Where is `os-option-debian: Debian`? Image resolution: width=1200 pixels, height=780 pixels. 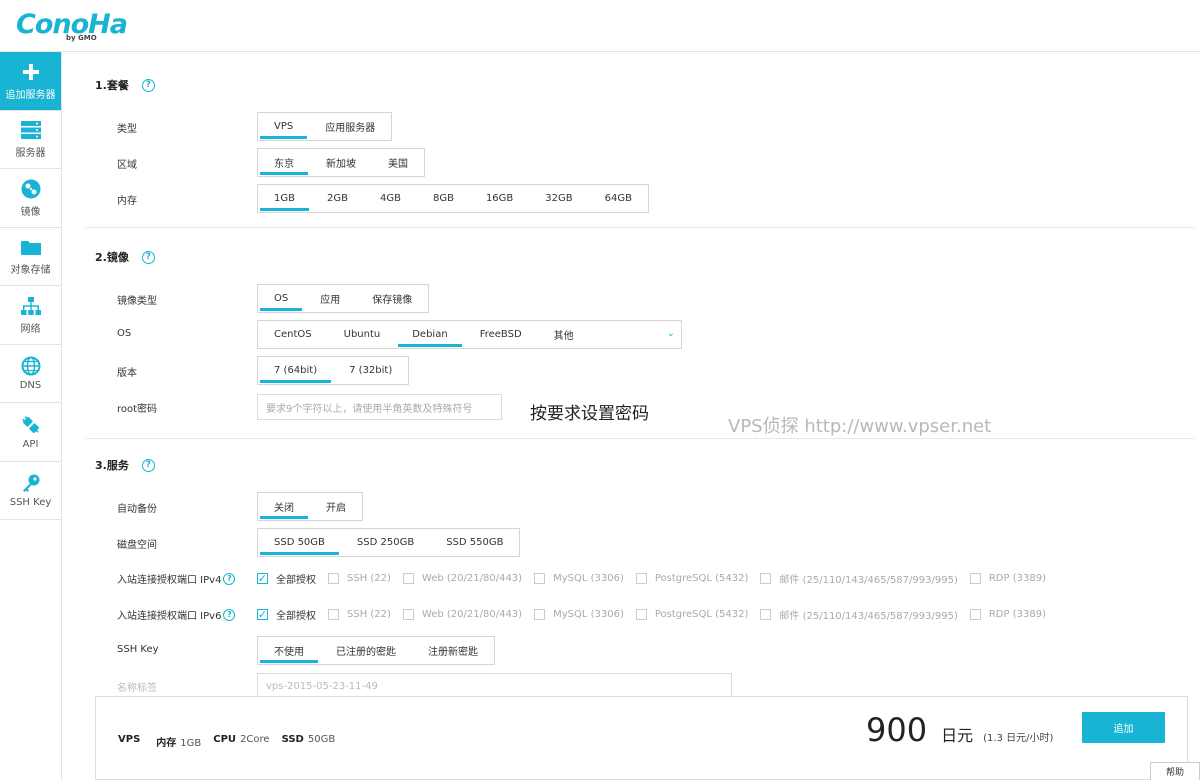
os-option-debian: Debian is located at coordinates (429, 334).